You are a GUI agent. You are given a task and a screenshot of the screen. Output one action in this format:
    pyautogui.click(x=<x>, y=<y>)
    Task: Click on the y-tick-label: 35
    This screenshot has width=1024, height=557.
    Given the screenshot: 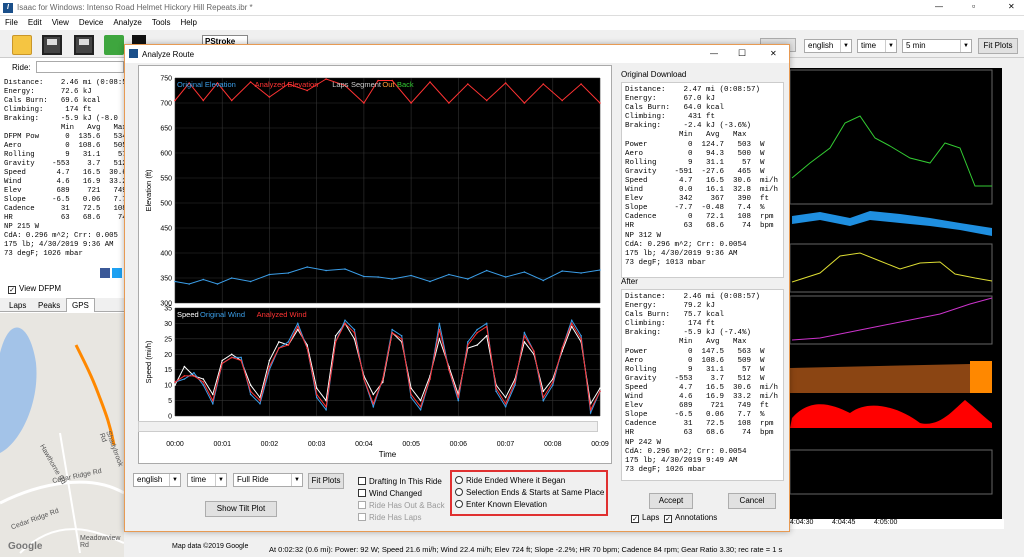 What is the action you would take?
    pyautogui.click(x=168, y=309)
    